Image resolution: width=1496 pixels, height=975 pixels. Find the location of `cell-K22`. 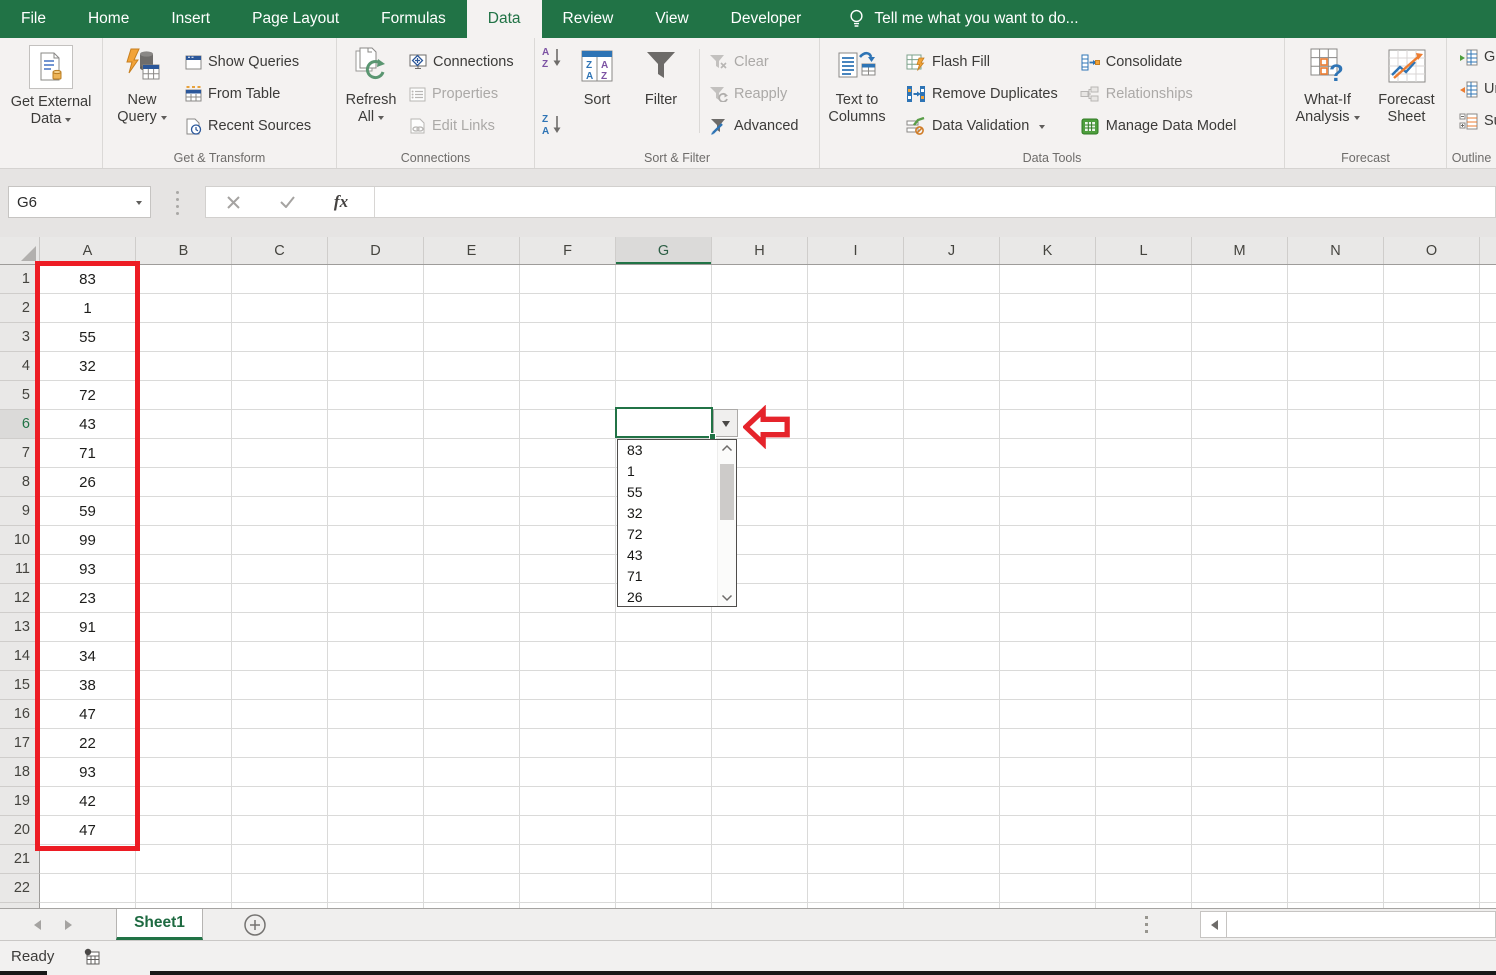

cell-K22 is located at coordinates (1048, 888).